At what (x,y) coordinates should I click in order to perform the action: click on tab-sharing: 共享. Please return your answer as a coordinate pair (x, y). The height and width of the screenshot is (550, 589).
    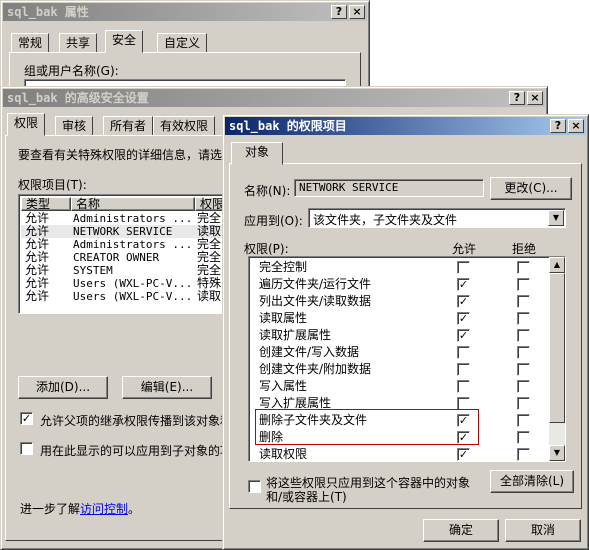
    Looking at the image, I should click on (78, 43).